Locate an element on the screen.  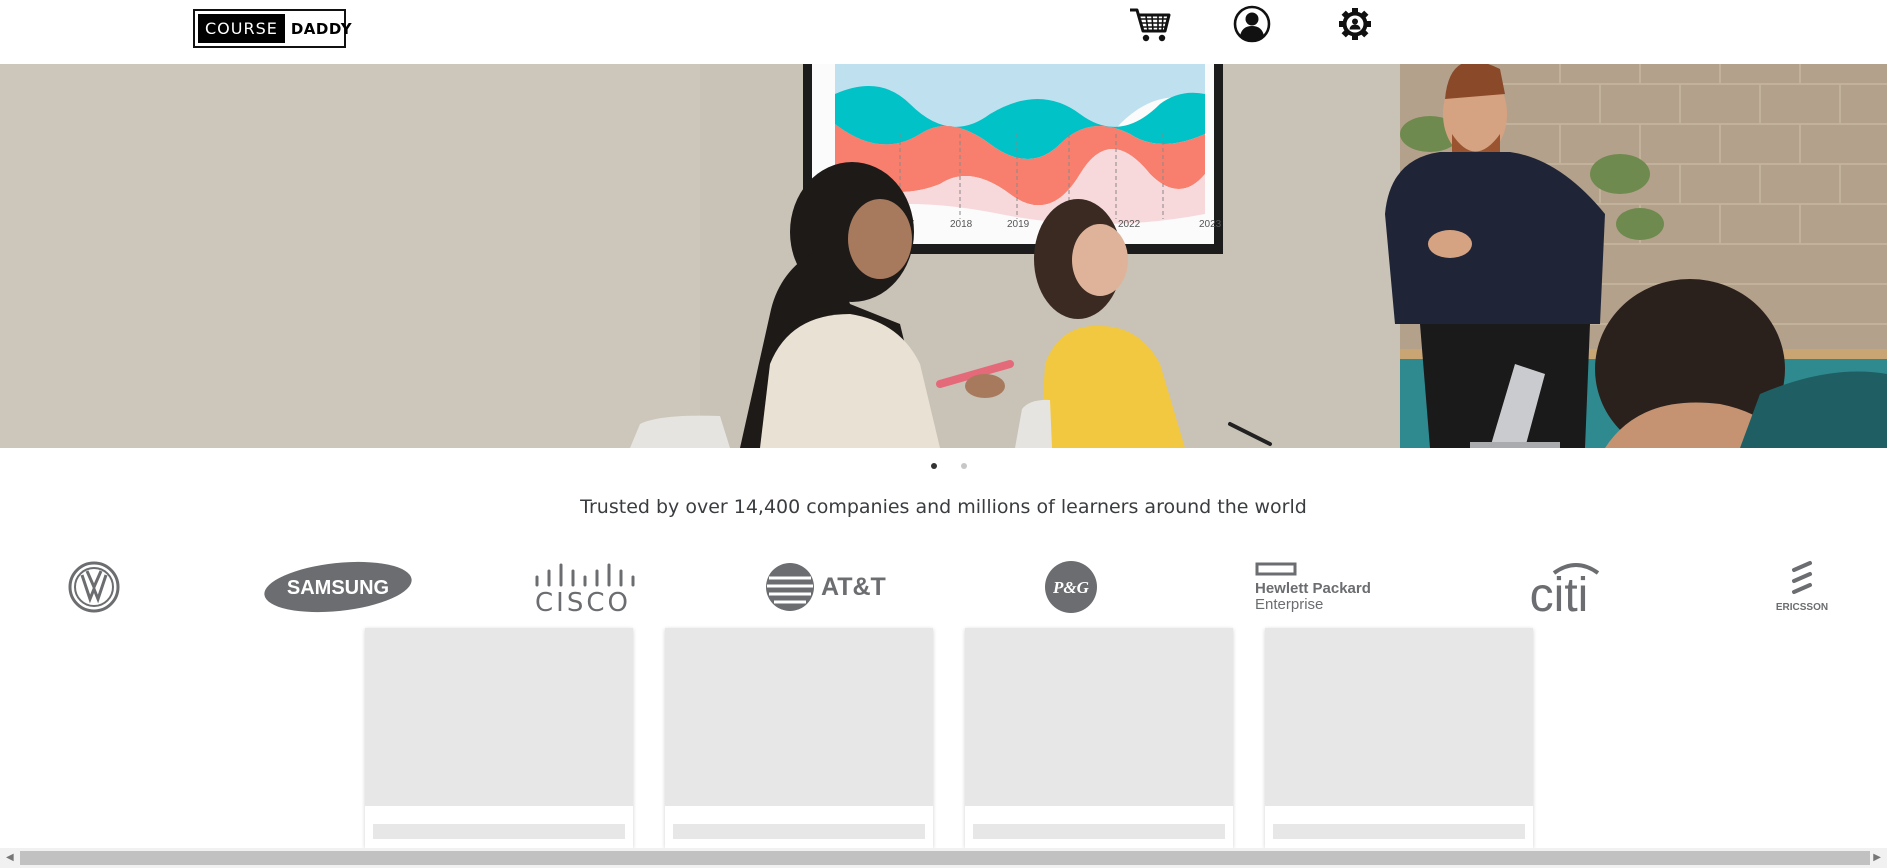
logo-daddy-text: DADDY is located at coordinates (321, 28).